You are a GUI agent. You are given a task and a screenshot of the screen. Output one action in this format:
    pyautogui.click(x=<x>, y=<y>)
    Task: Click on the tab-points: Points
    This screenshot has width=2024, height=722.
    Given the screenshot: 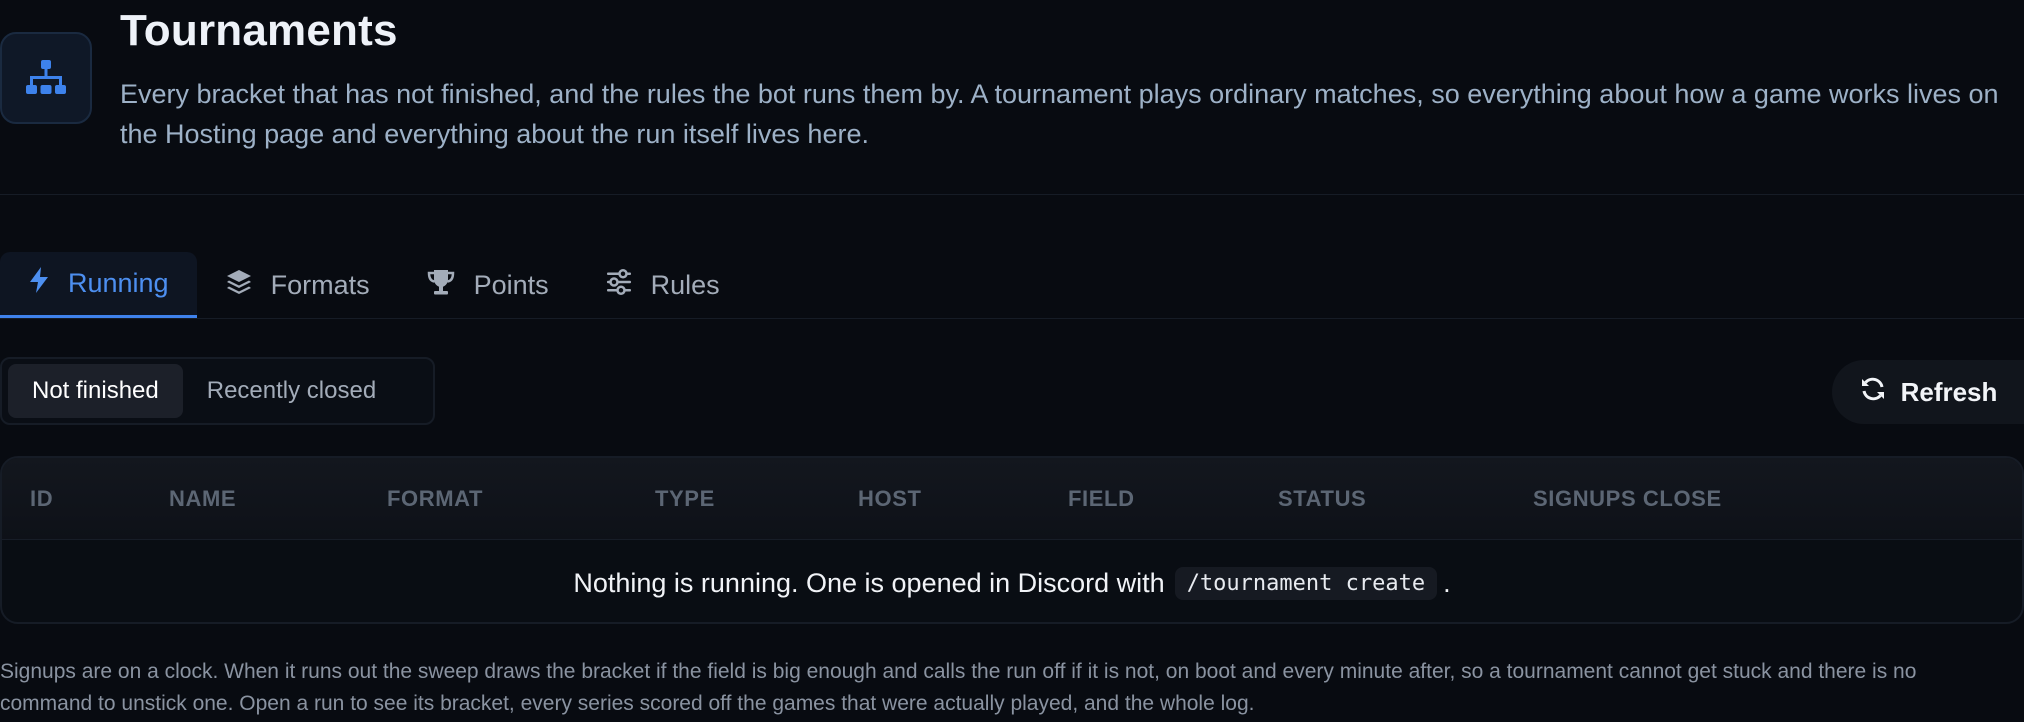 What is the action you would take?
    pyautogui.click(x=487, y=285)
    